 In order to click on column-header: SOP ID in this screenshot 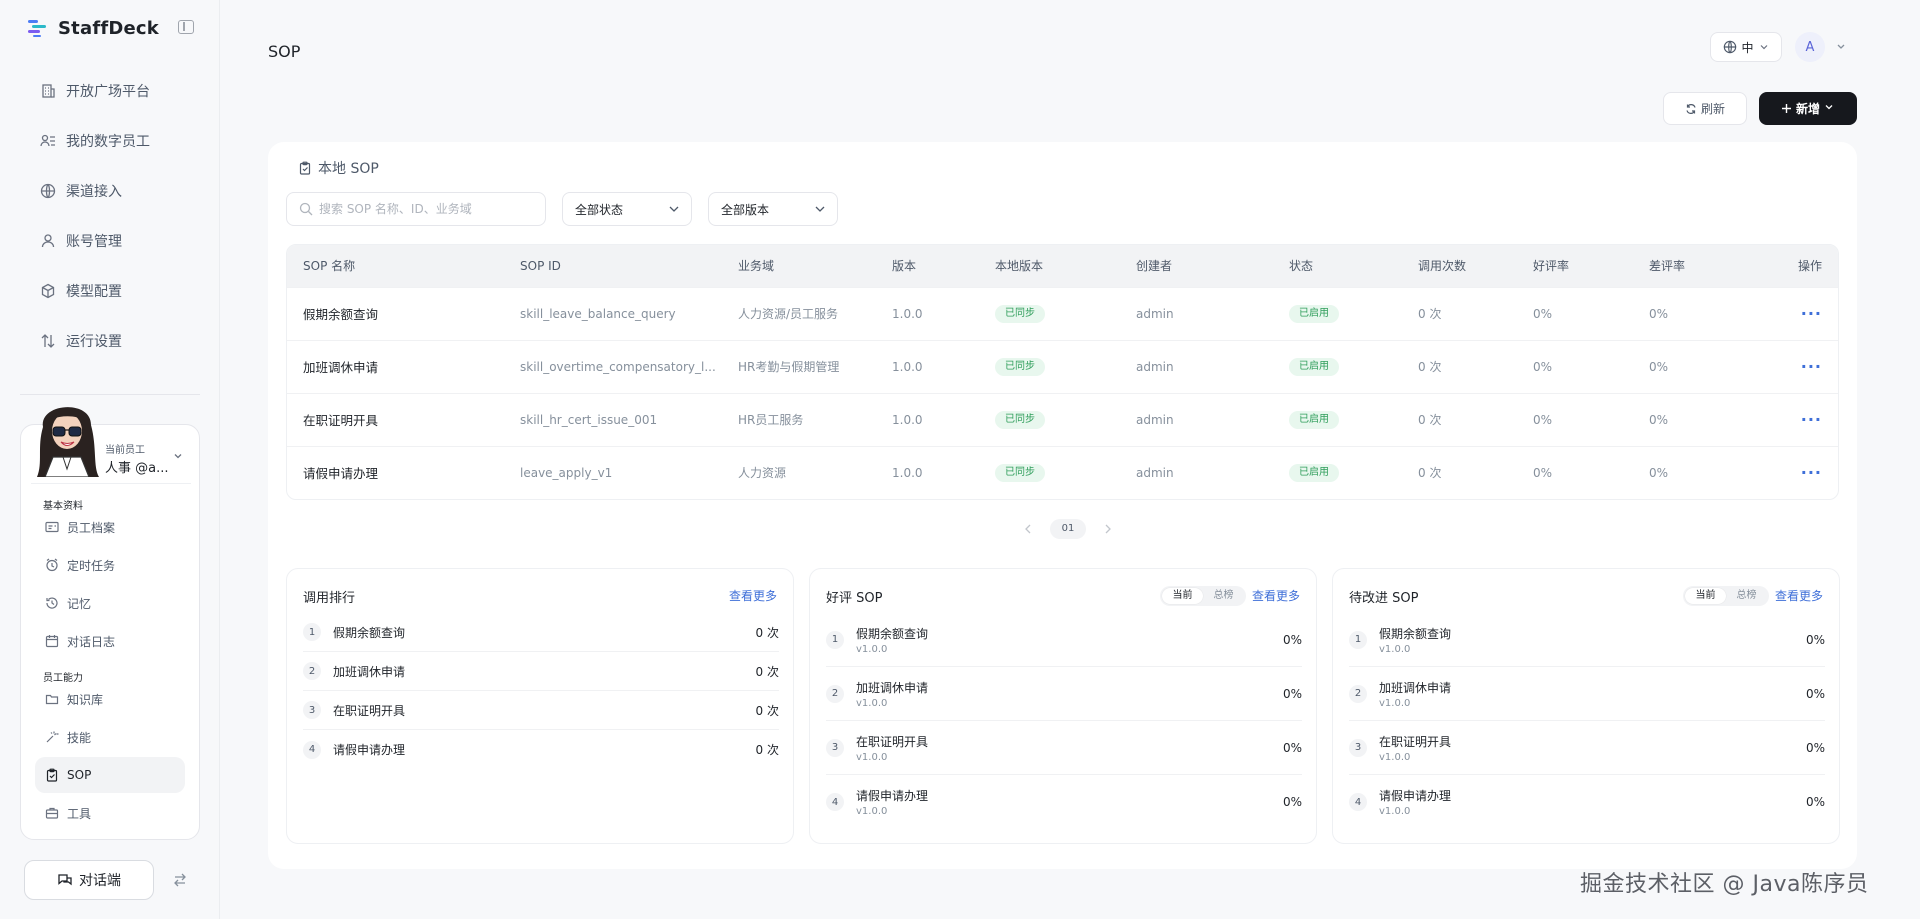, I will do `click(613, 266)`.